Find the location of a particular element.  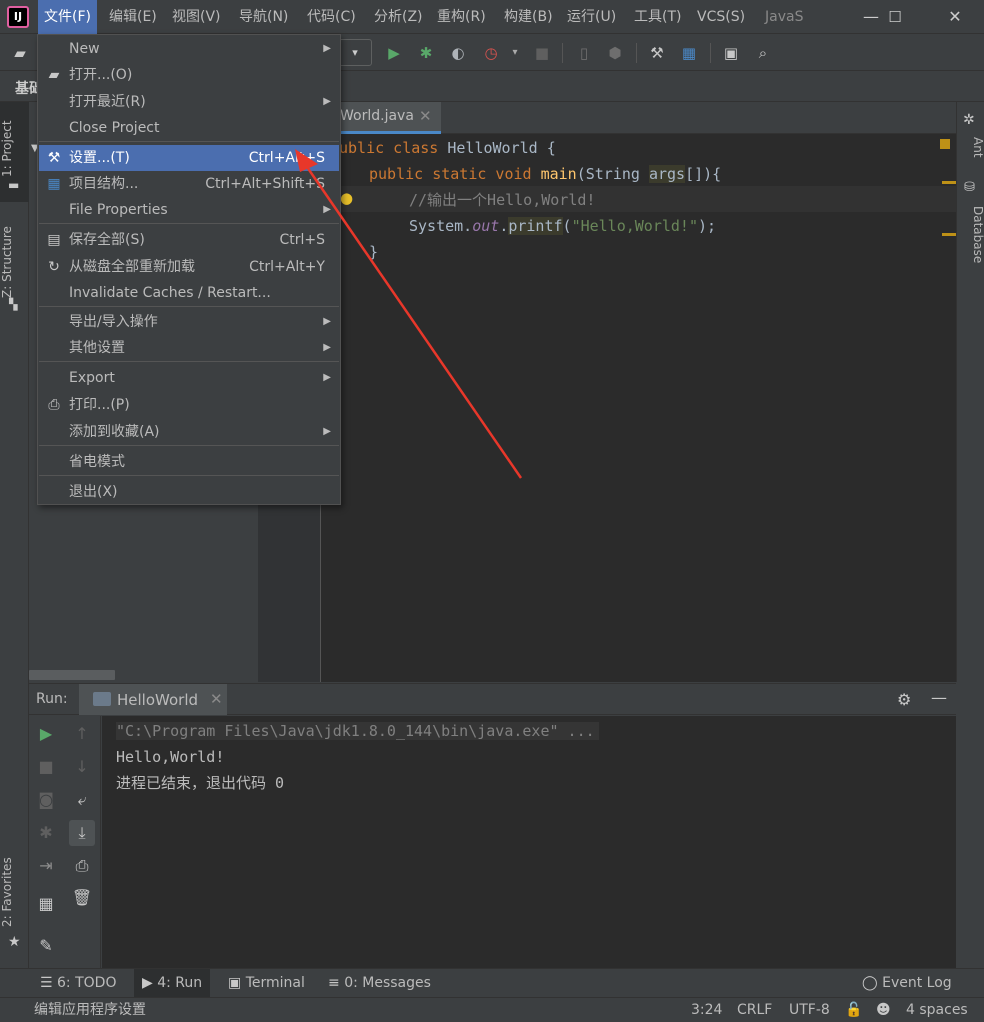

attach-icon: ⬢ is located at coordinates (615, 53).